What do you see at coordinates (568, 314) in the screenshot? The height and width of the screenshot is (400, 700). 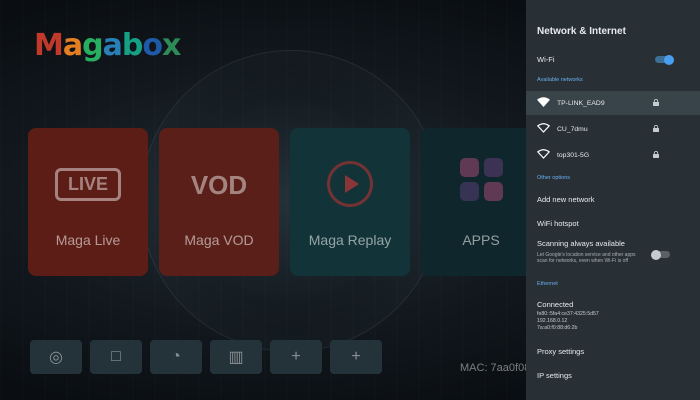 I see `ethernet-ipv6: fe80::5fa4:ce37:4325:5d57` at bounding box center [568, 314].